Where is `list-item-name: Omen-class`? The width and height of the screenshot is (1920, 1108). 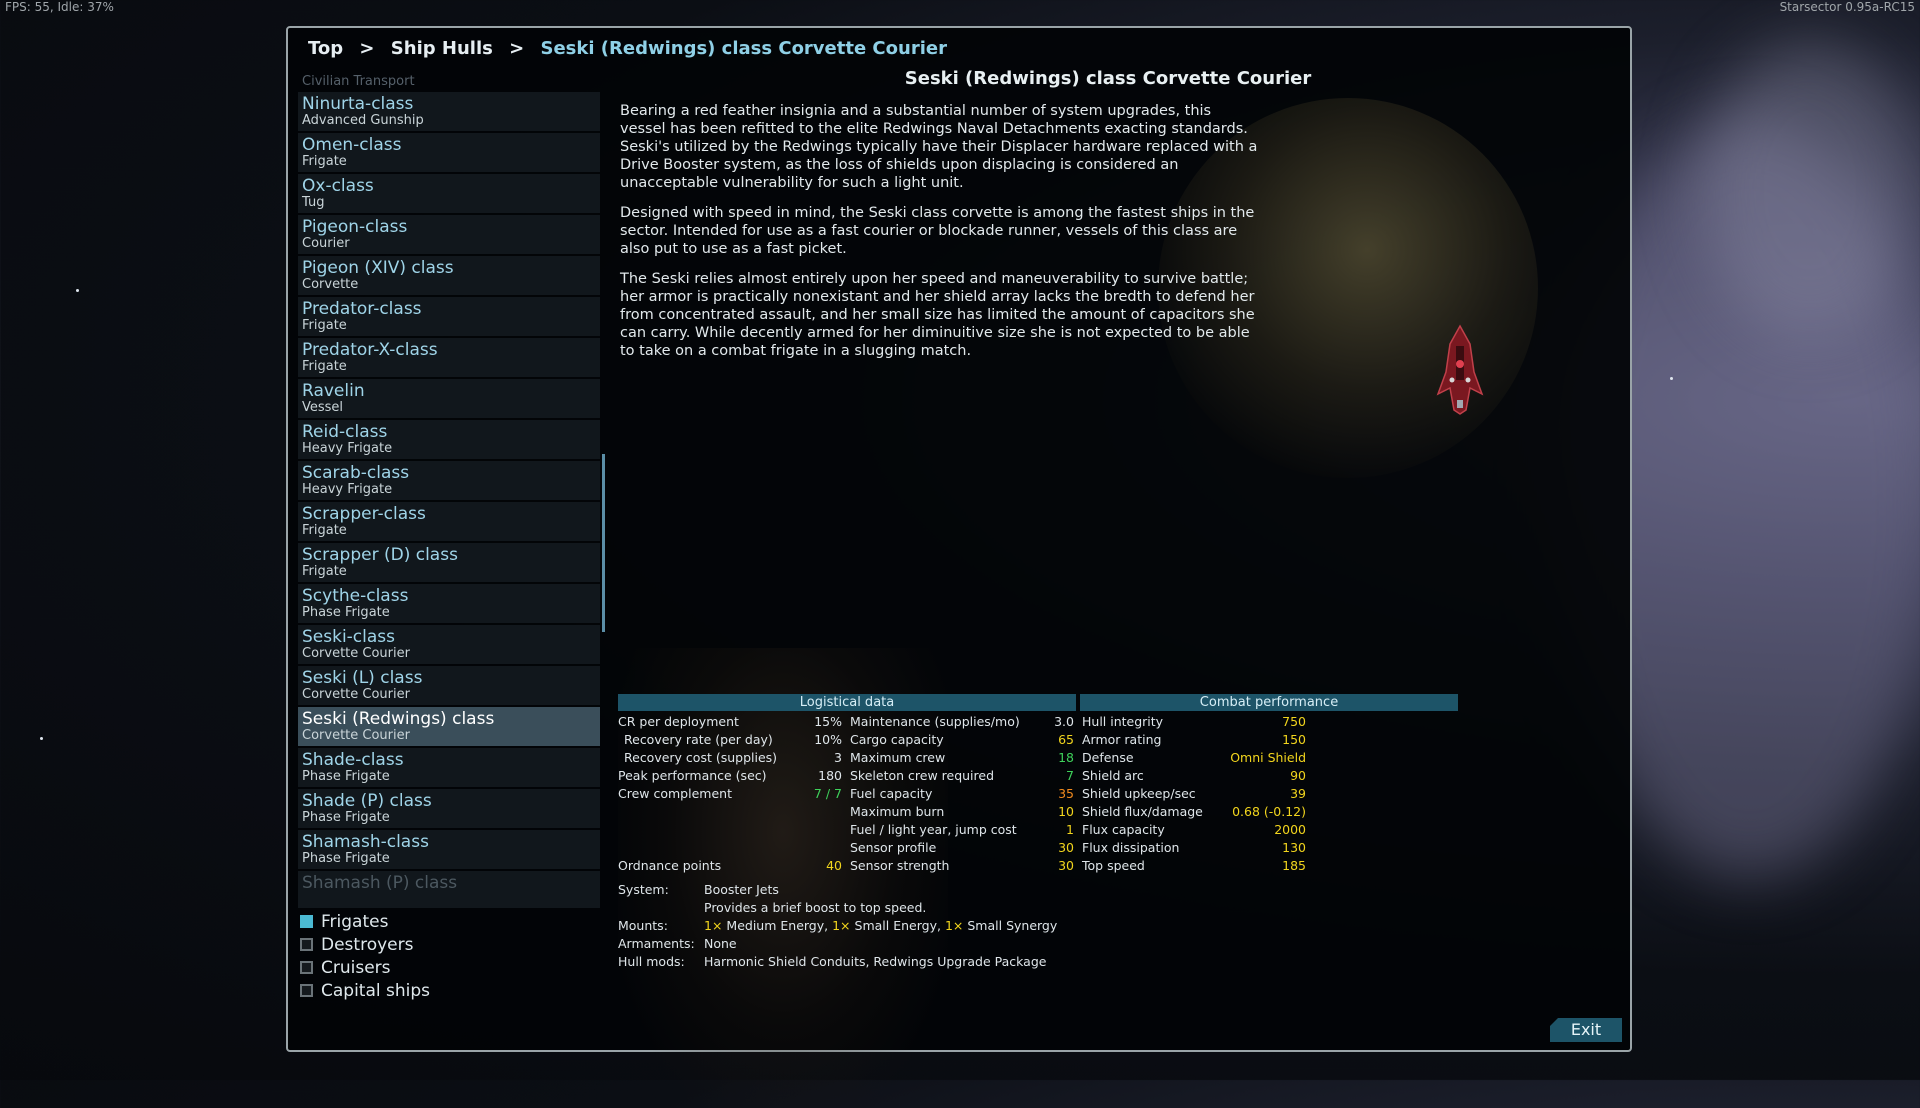
list-item-name: Omen-class is located at coordinates (352, 145).